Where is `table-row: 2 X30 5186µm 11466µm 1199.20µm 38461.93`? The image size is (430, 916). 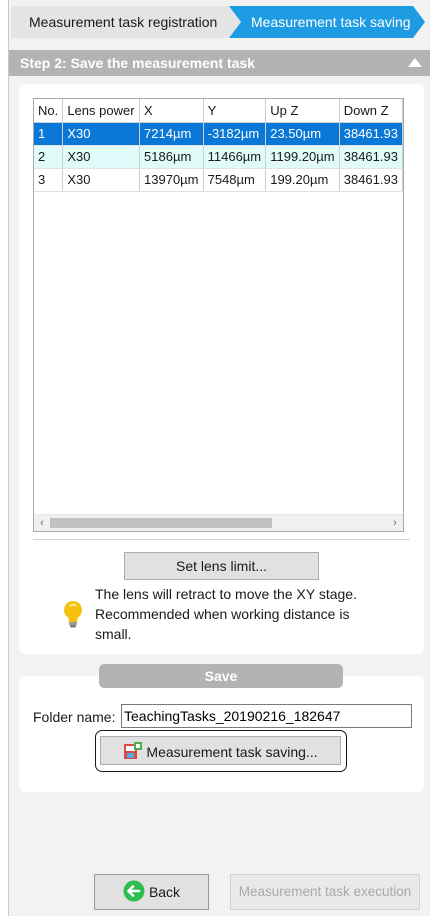 table-row: 2 X30 5186µm 11466µm 1199.20µm 38461.93 is located at coordinates (218, 157).